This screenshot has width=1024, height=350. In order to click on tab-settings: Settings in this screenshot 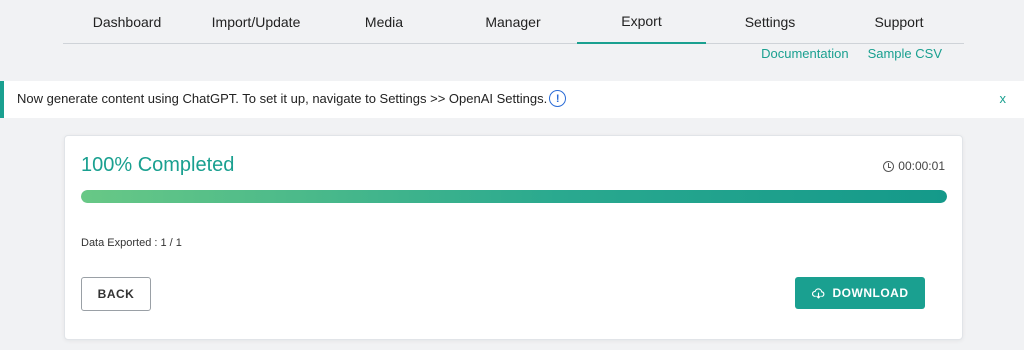, I will do `click(770, 22)`.